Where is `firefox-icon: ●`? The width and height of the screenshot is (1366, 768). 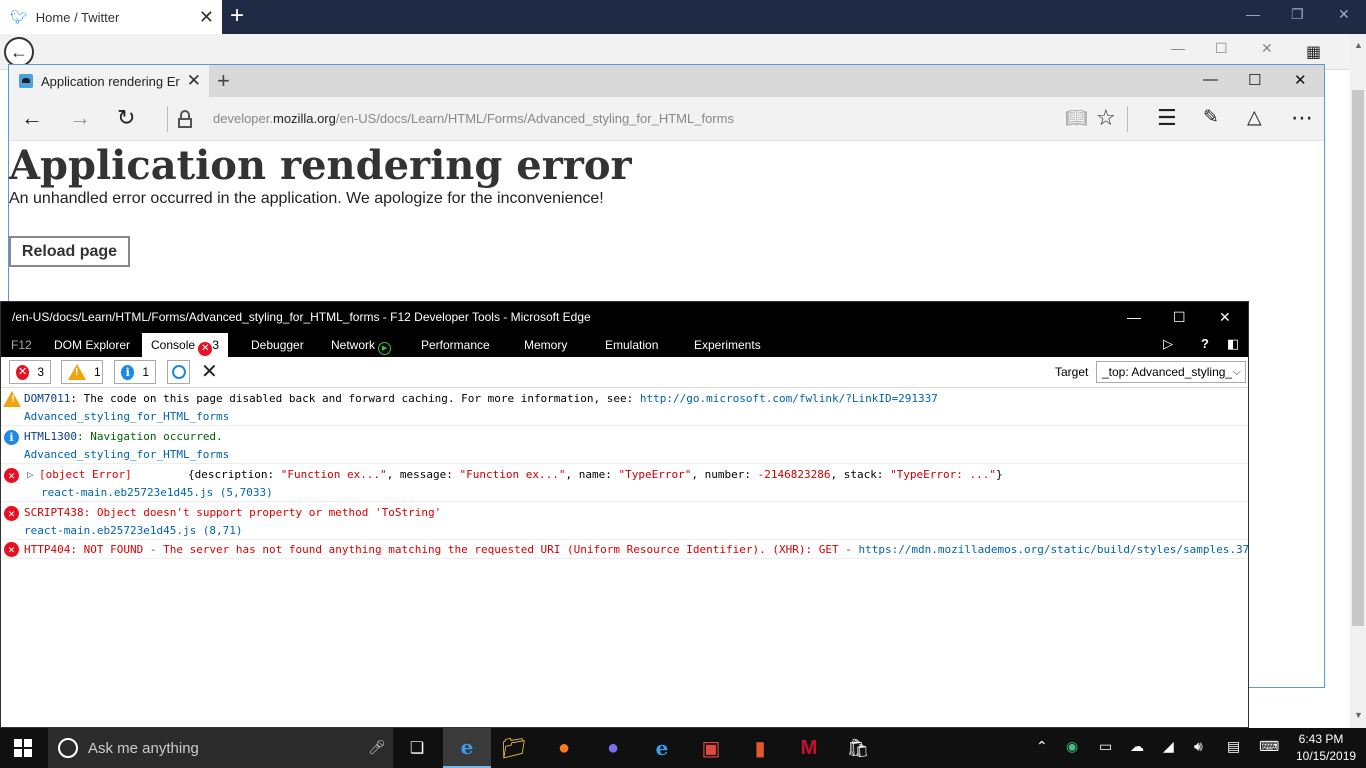
firefox-icon: ● is located at coordinates (564, 748).